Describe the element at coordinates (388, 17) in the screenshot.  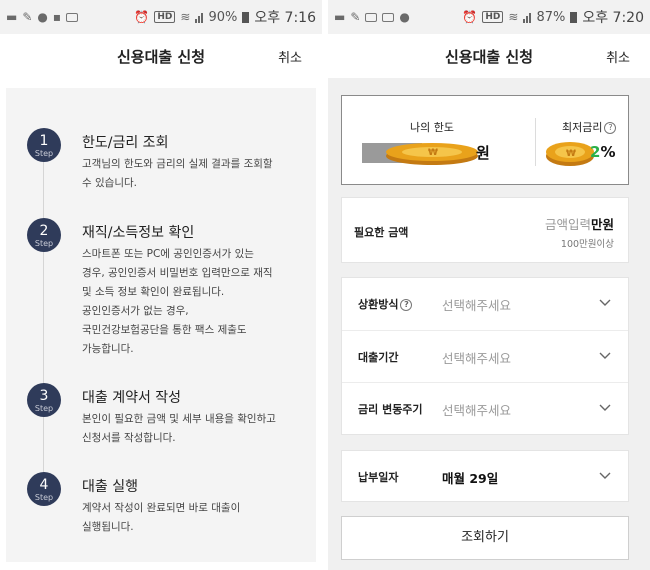
I see `image-icon` at that location.